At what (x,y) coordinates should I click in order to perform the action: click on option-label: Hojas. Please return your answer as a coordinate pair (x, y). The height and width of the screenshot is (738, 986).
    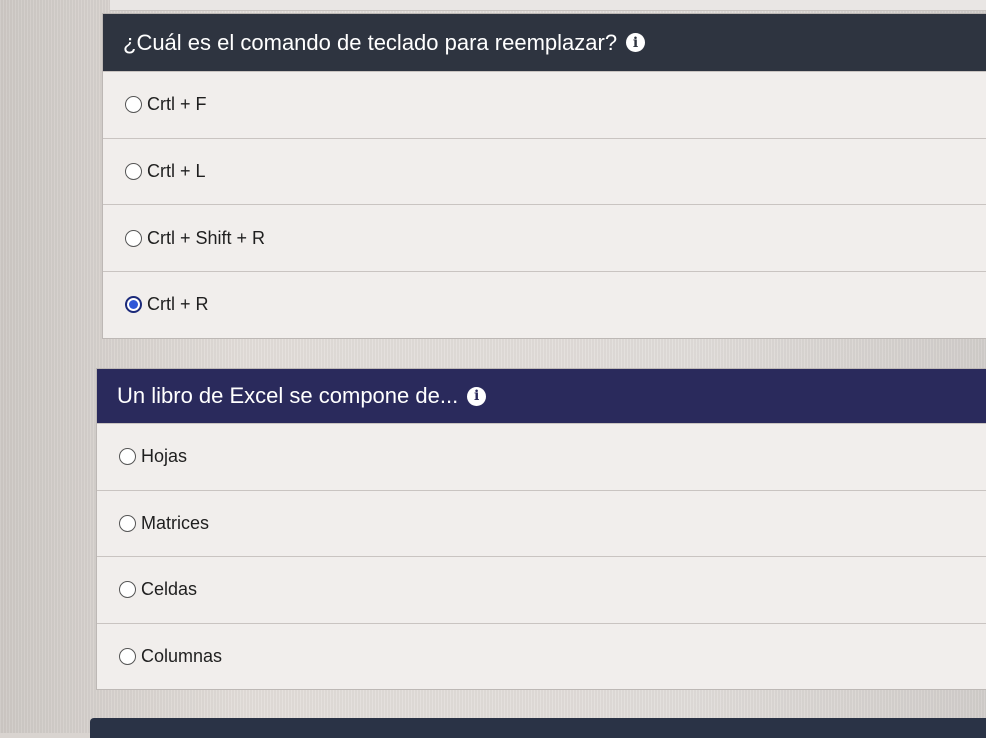
    Looking at the image, I should click on (164, 456).